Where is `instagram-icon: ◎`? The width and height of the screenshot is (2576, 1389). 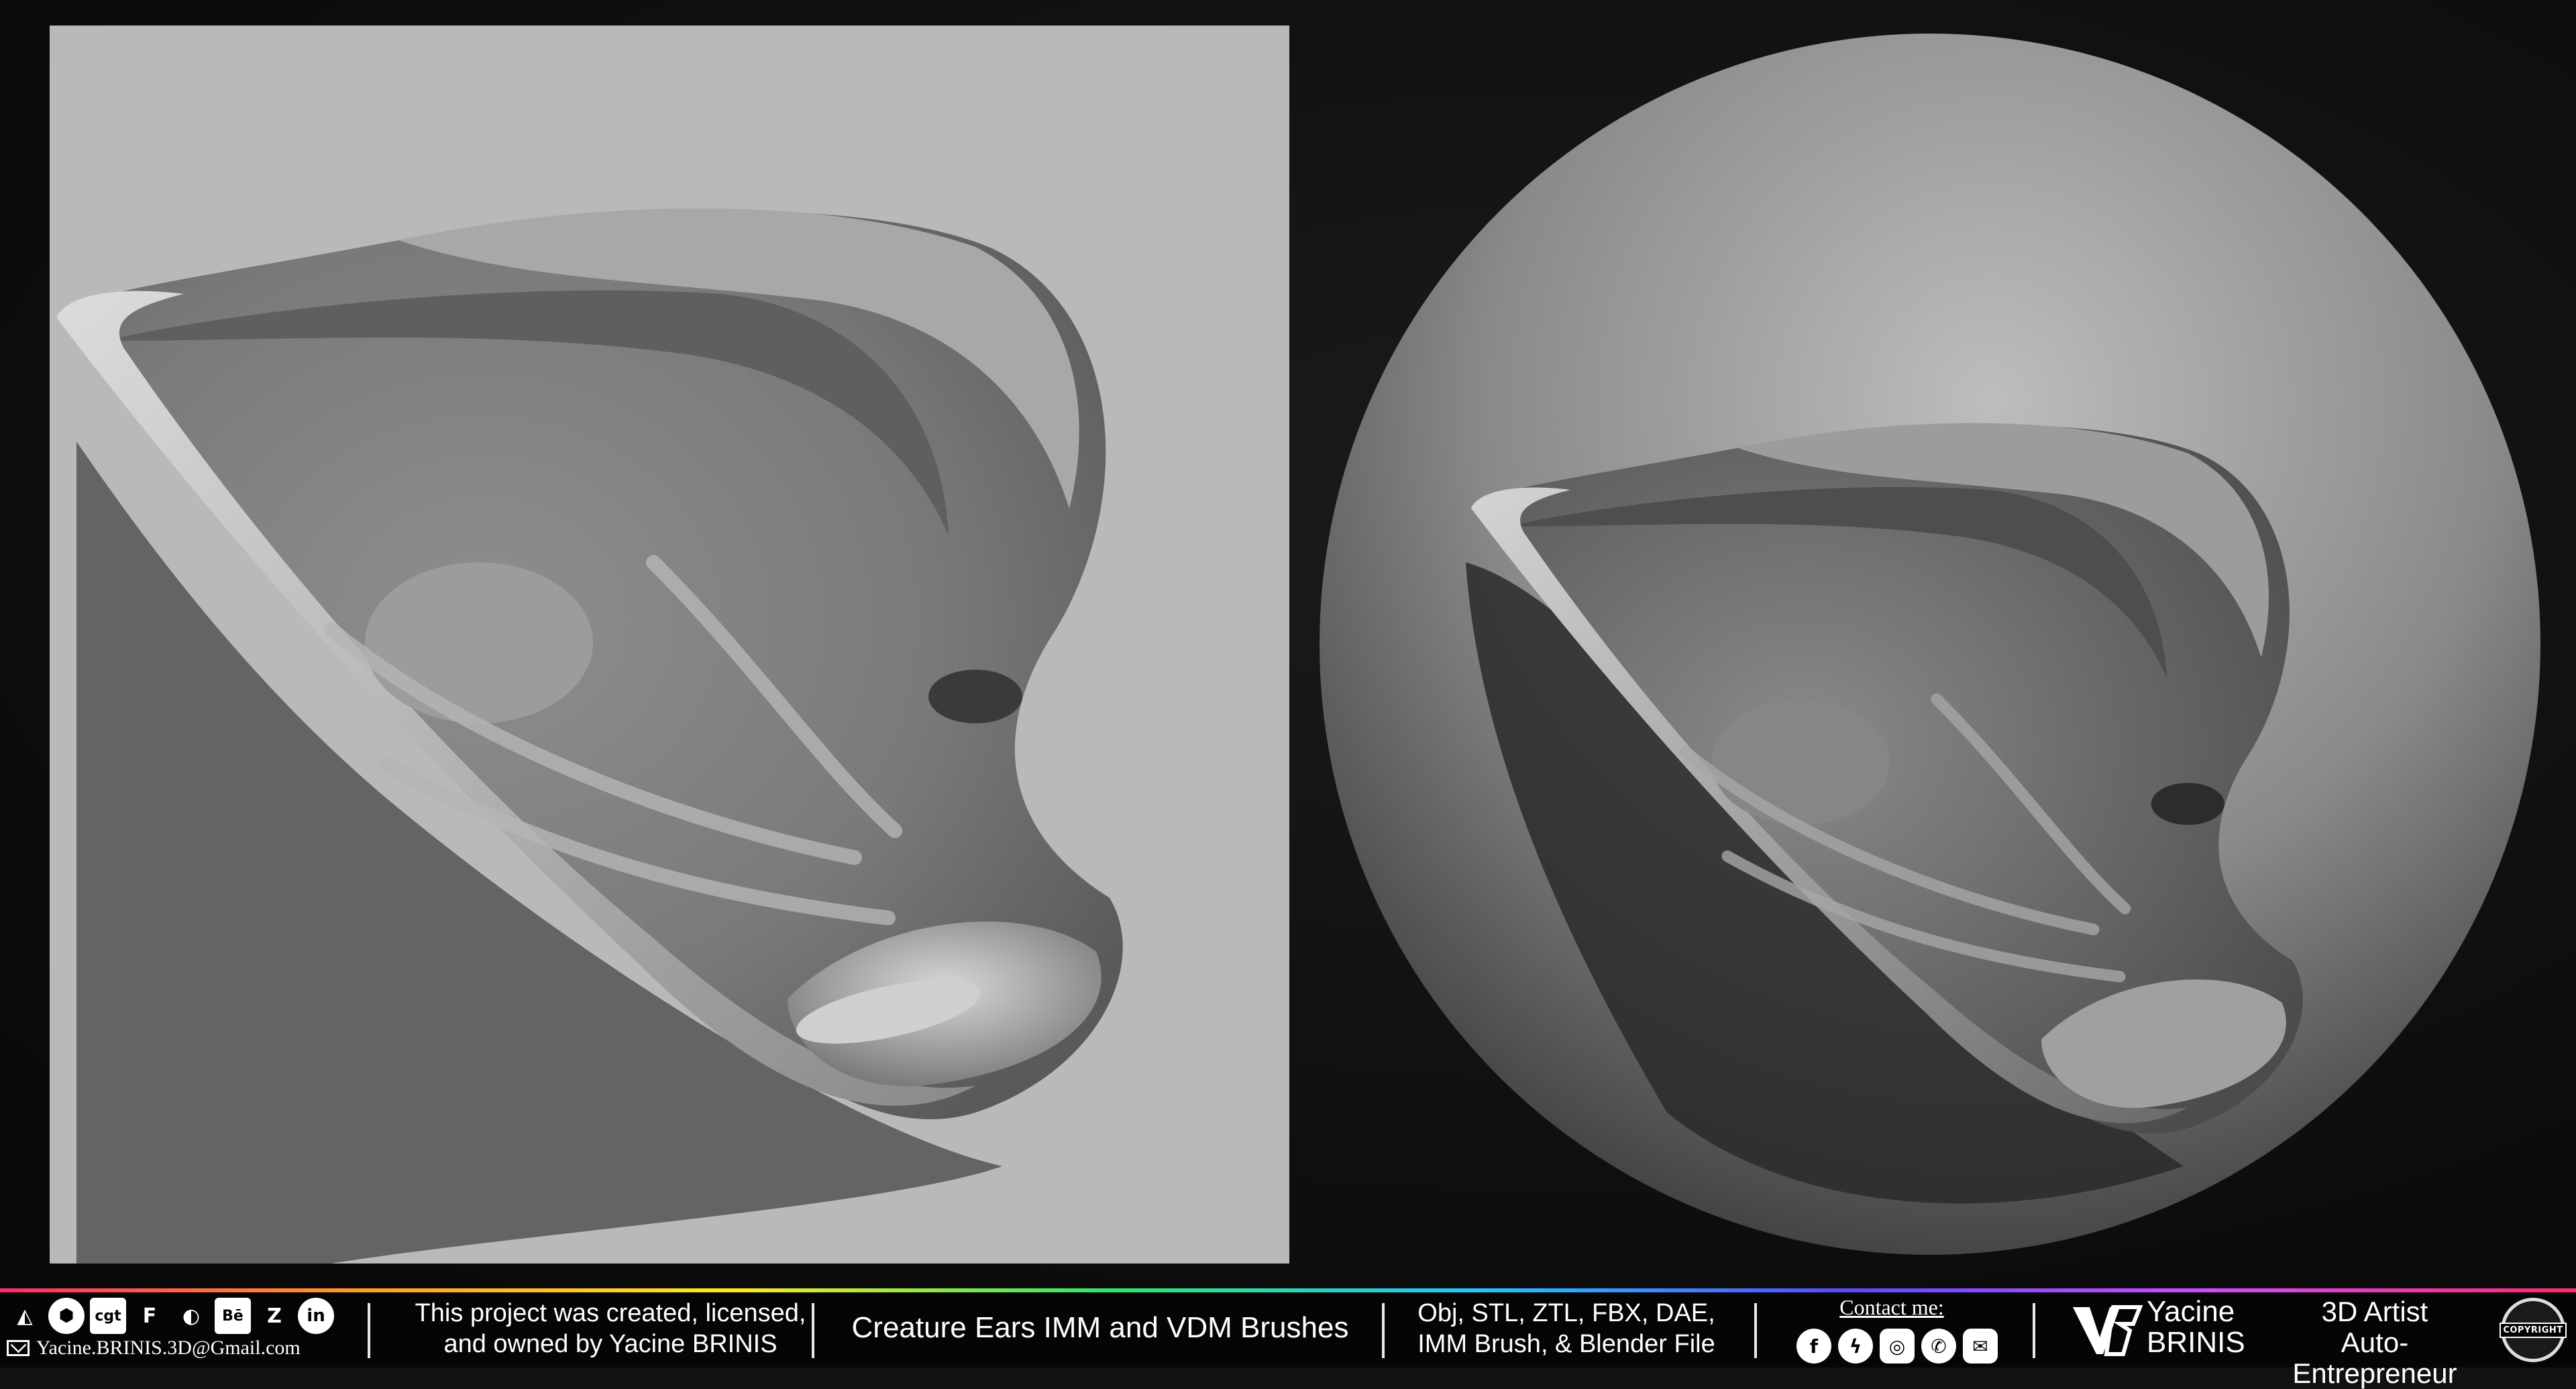
instagram-icon: ◎ is located at coordinates (1897, 1347).